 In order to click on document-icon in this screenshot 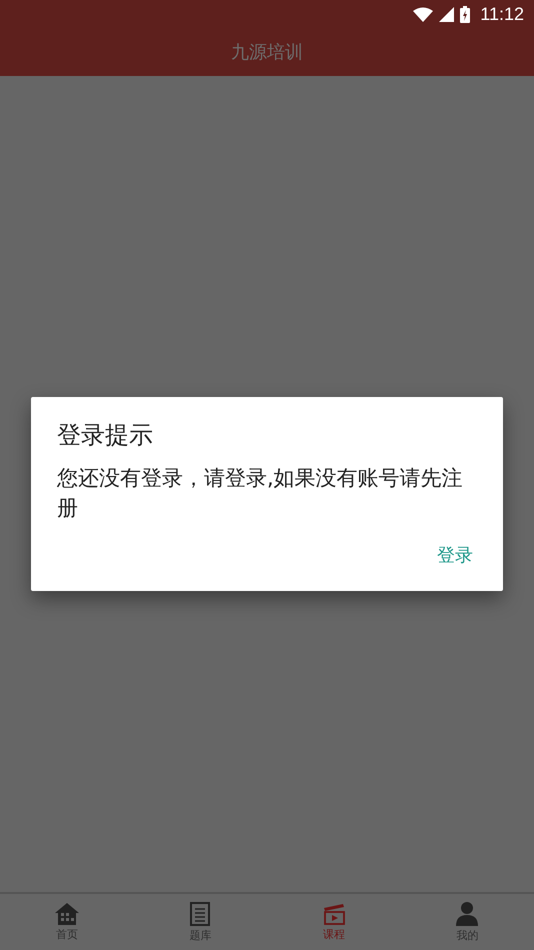, I will do `click(200, 914)`.